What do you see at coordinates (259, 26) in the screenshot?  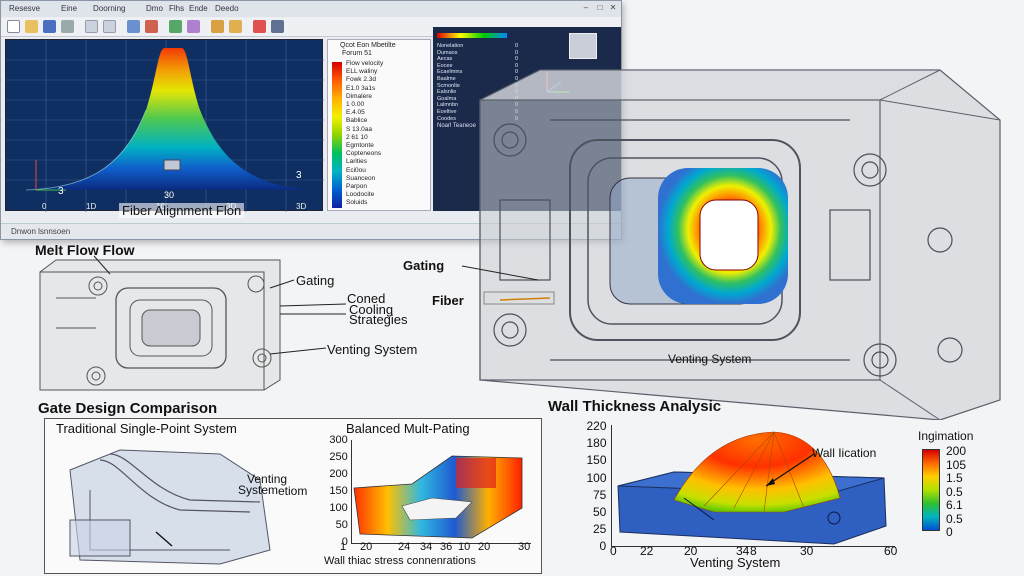 I see `flag-icon` at bounding box center [259, 26].